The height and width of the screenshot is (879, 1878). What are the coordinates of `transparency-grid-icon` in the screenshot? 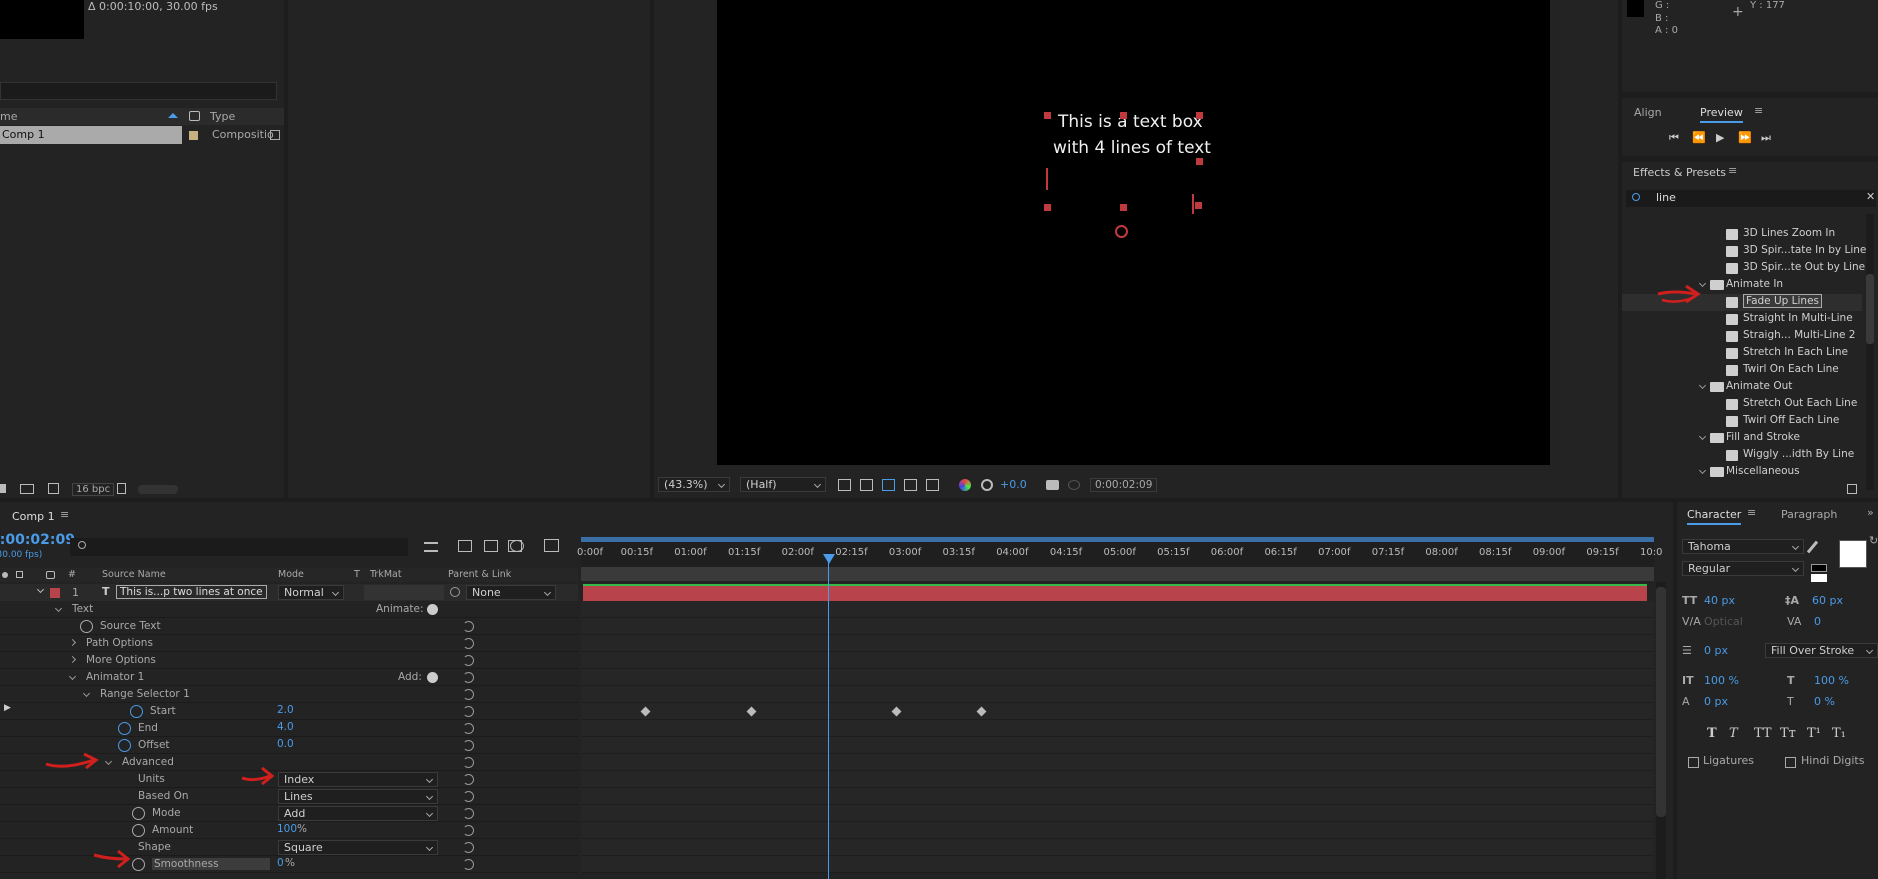 It's located at (866, 485).